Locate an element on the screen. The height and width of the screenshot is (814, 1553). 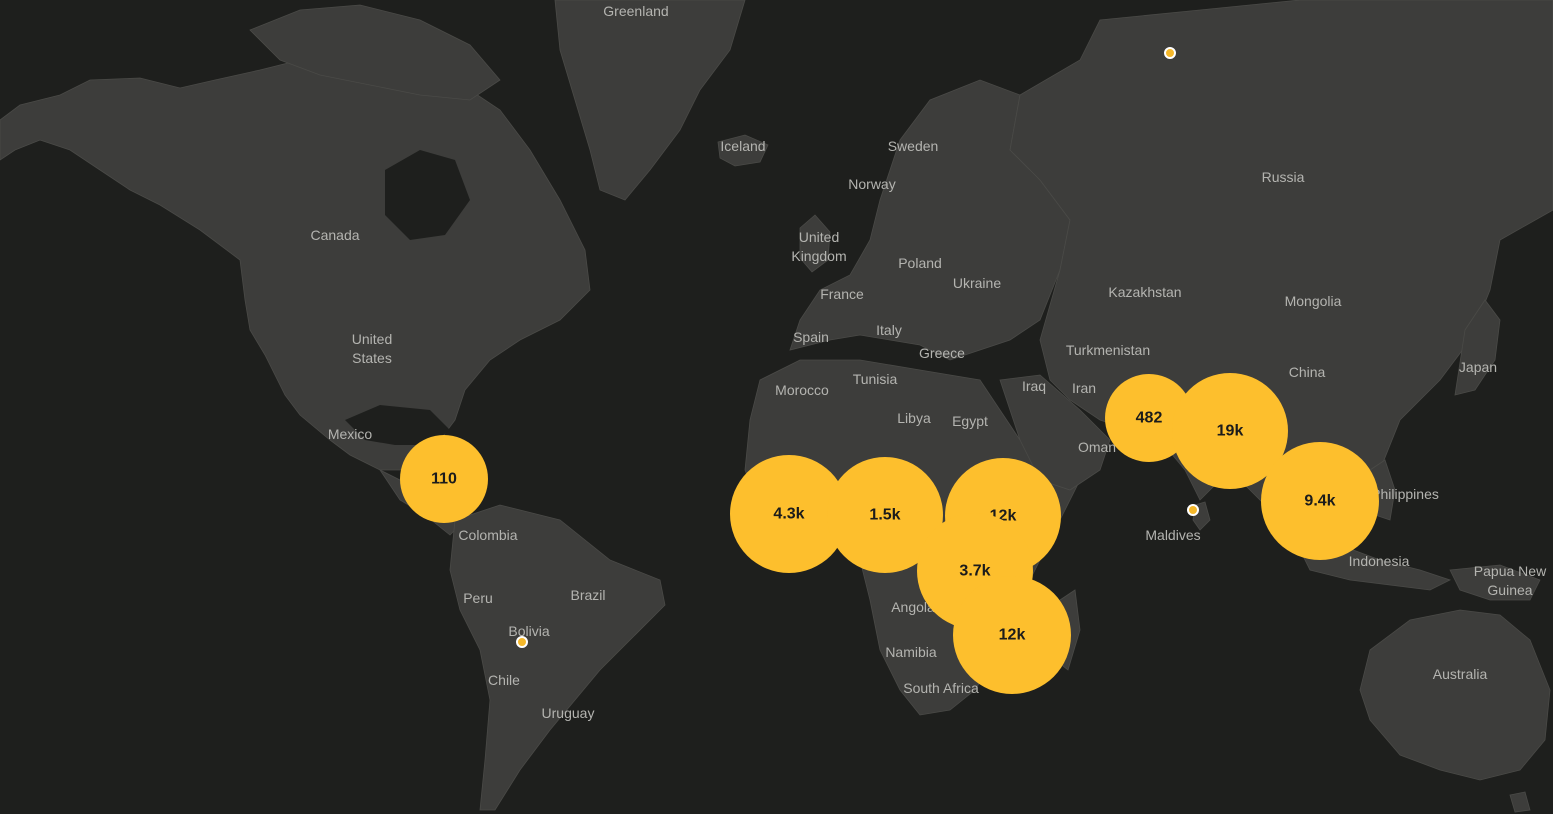
country-label-line: Greece is located at coordinates (942, 353).